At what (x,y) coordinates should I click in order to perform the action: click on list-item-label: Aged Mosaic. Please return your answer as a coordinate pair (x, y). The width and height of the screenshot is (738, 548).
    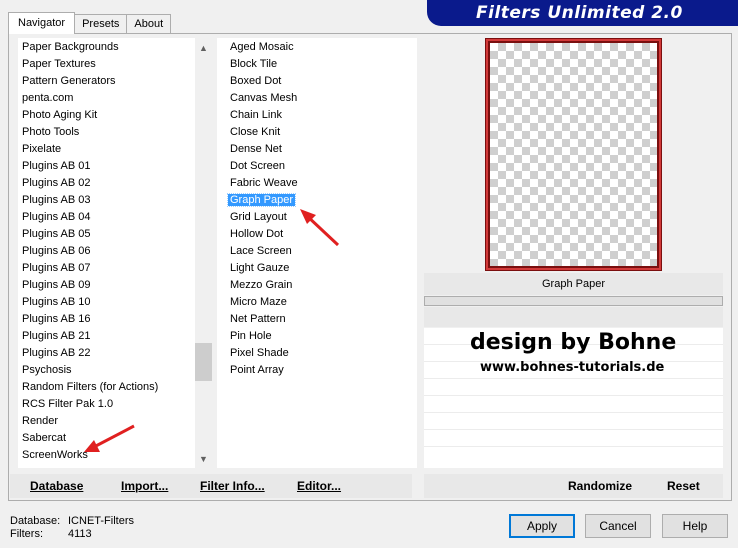
    Looking at the image, I should click on (262, 47).